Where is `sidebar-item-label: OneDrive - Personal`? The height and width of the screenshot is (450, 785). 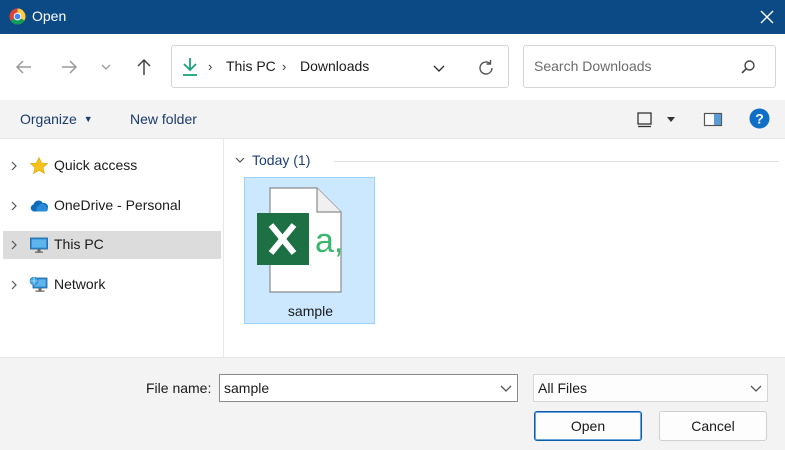 sidebar-item-label: OneDrive - Personal is located at coordinates (117, 205).